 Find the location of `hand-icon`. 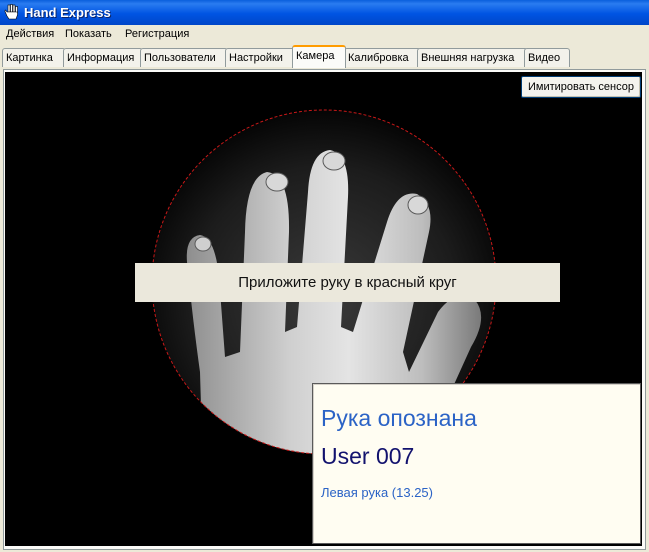

hand-icon is located at coordinates (11, 12).